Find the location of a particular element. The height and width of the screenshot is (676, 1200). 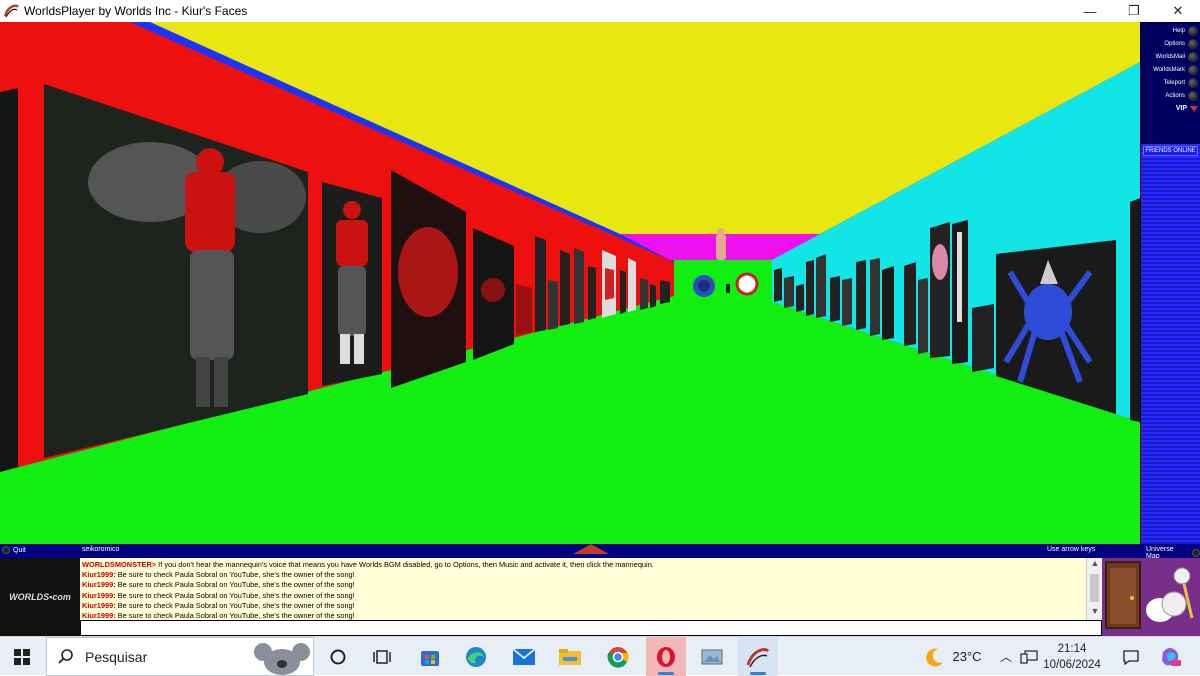

teleport-button: Teleport is located at coordinates (1170, 82).